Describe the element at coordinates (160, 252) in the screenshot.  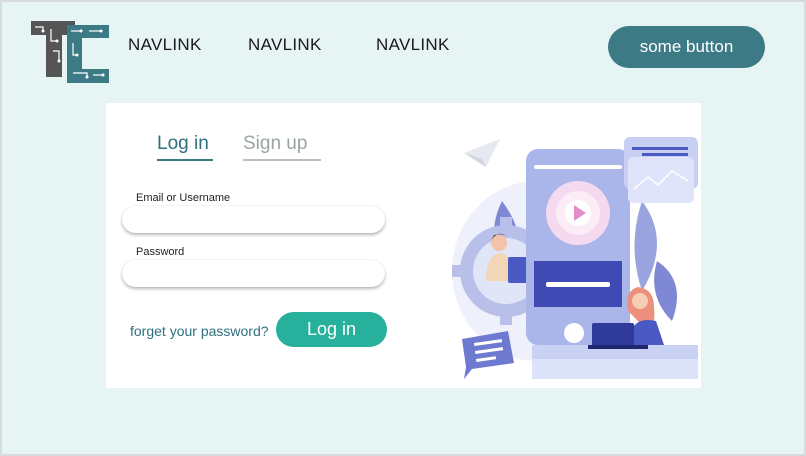
I see `password-label: Password` at that location.